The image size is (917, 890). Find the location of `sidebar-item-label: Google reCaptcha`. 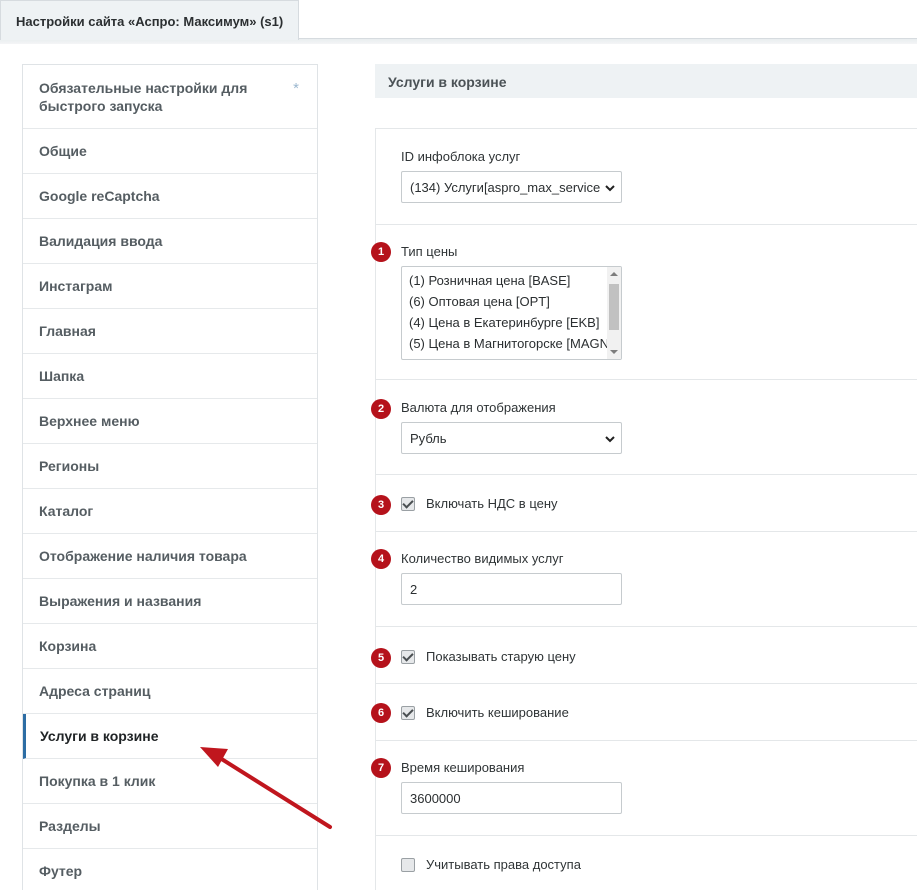

sidebar-item-label: Google reCaptcha is located at coordinates (99, 196).